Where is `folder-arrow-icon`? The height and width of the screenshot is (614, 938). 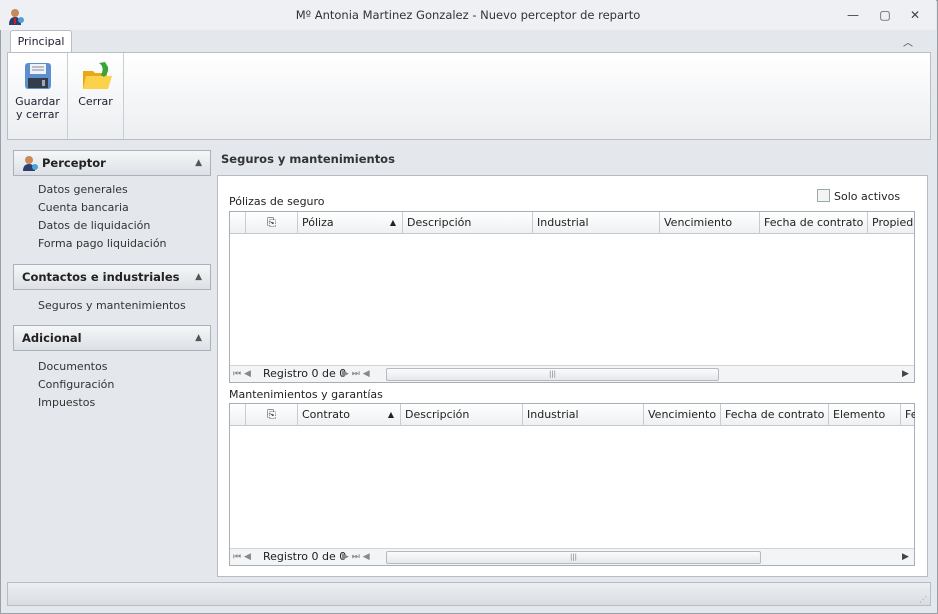
folder-arrow-icon is located at coordinates (96, 76).